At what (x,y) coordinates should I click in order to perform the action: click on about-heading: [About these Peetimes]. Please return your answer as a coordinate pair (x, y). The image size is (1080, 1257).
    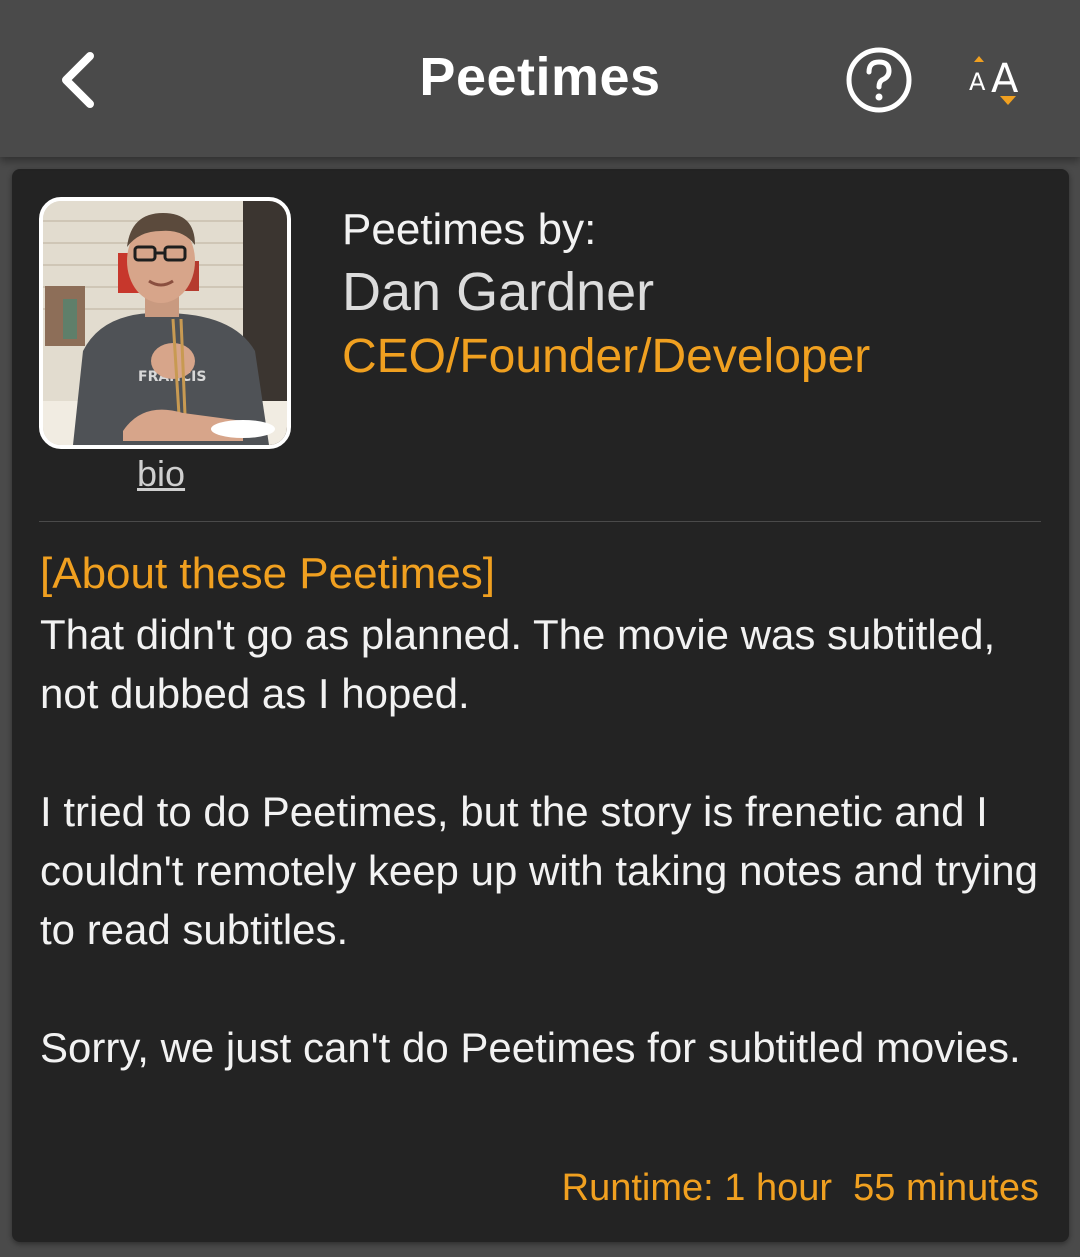
    Looking at the image, I should click on (267, 573).